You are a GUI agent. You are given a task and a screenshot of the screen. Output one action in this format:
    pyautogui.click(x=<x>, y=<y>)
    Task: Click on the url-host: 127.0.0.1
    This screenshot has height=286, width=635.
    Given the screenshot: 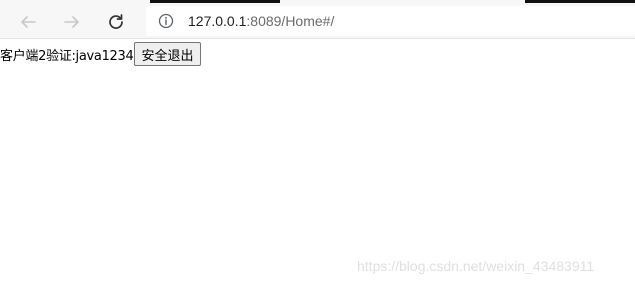 What is the action you would take?
    pyautogui.click(x=217, y=21)
    